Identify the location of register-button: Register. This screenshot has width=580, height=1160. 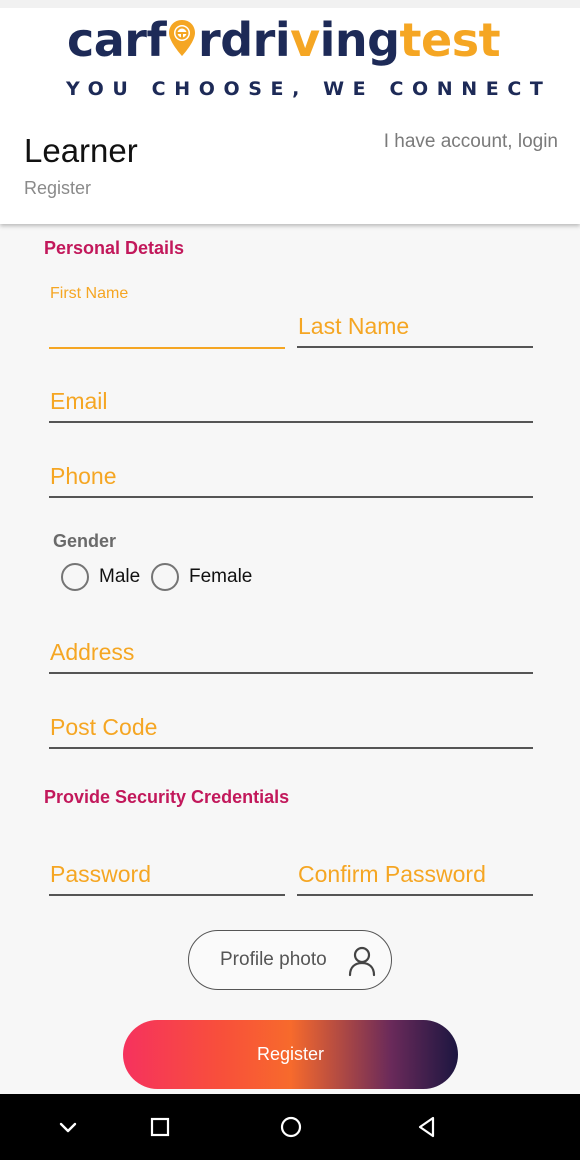
(290, 1054).